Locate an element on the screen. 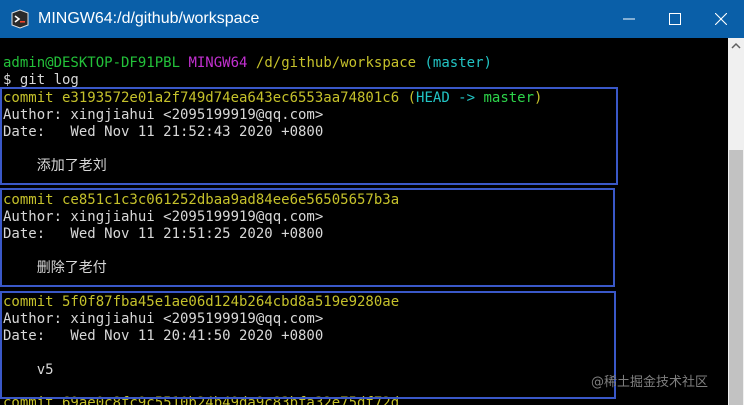  git-bash-icon is located at coordinates (20, 19).